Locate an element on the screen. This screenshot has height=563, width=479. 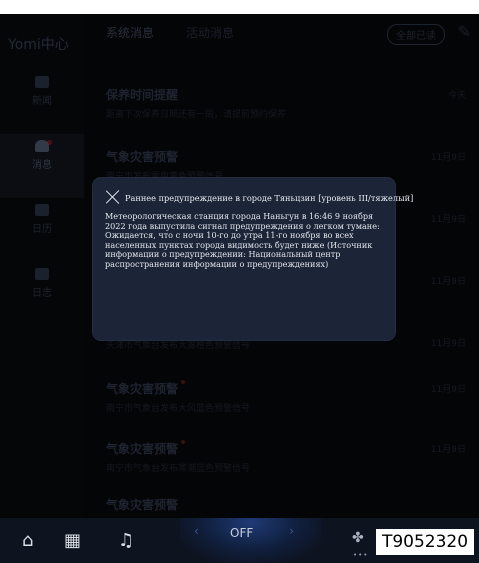
id-label: T9052320 is located at coordinates (425, 542).